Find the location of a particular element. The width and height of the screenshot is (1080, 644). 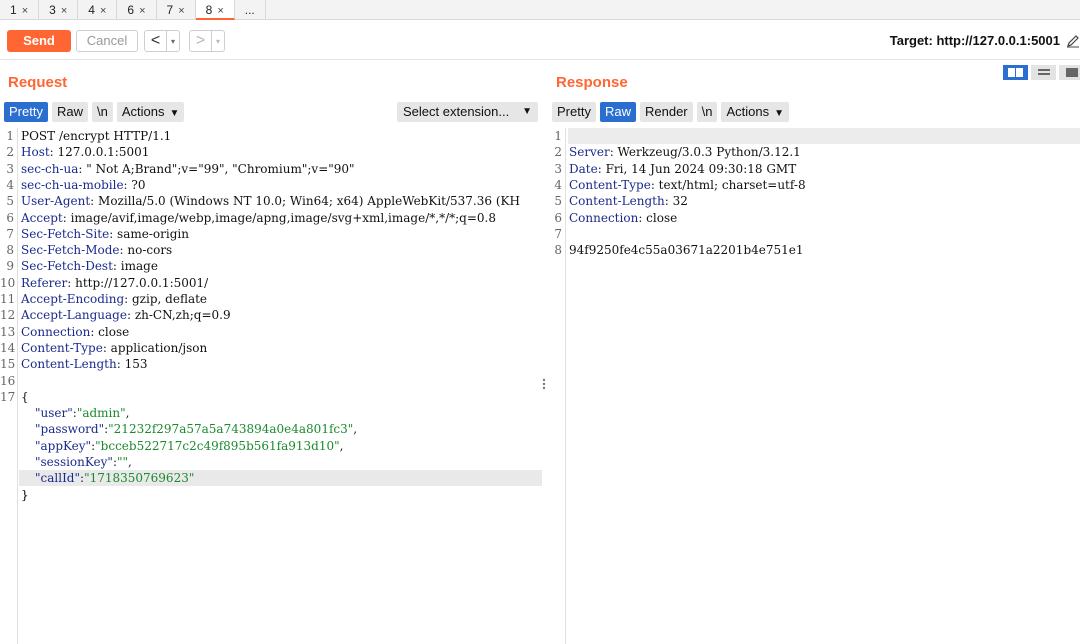

select-extension-dropdown: Select extension... ▼ is located at coordinates (467, 112).